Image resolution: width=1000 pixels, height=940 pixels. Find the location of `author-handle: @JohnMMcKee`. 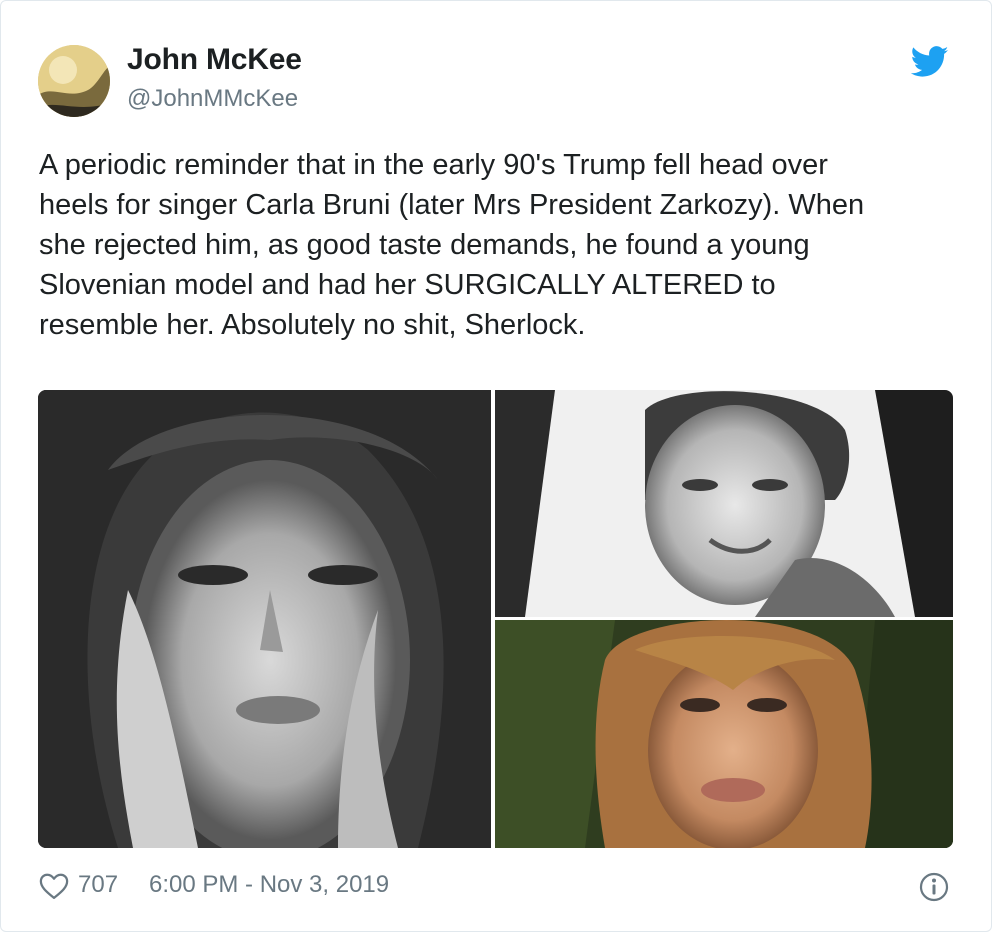

author-handle: @JohnMMcKee is located at coordinates (212, 99).